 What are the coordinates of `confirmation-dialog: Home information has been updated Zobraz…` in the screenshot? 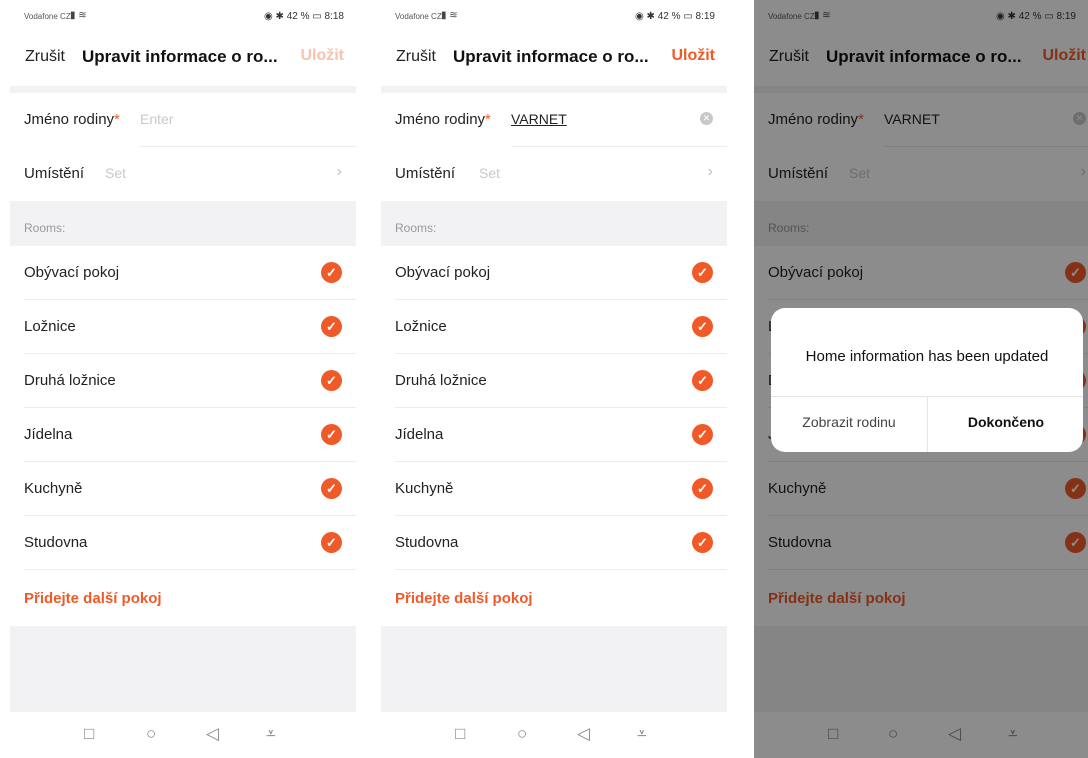 It's located at (927, 380).